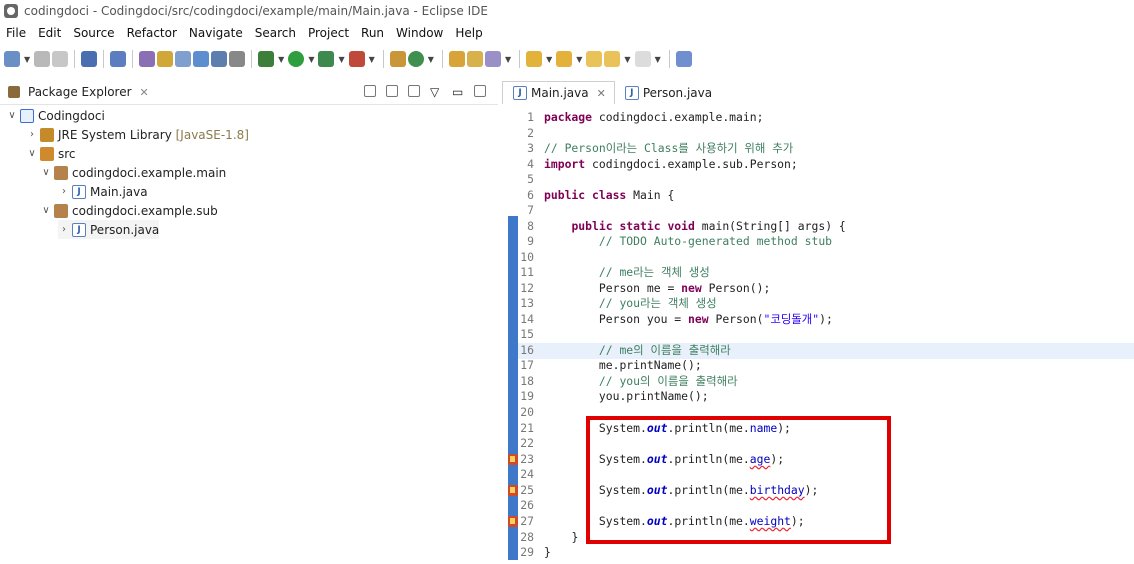 The width and height of the screenshot is (1134, 564). What do you see at coordinates (508, 59) in the screenshot?
I see `search-dropdown-icon: ▼` at bounding box center [508, 59].